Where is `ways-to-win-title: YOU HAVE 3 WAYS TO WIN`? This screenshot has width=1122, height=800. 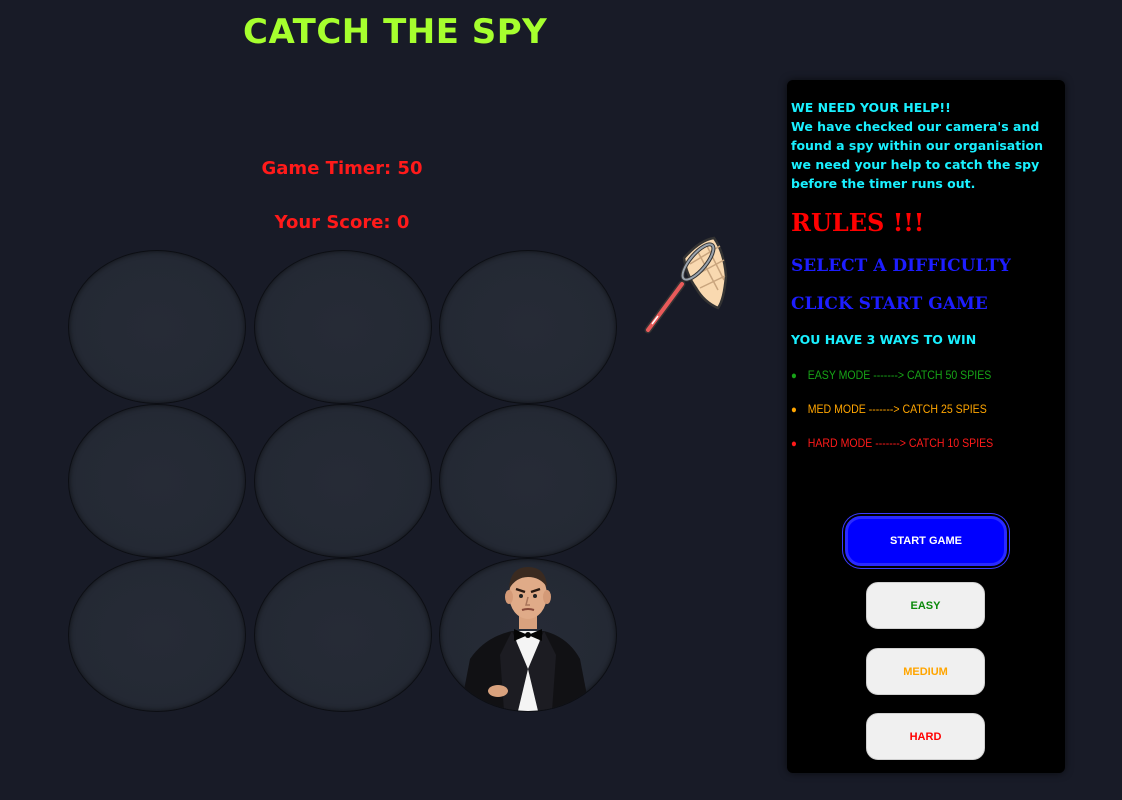 ways-to-win-title: YOU HAVE 3 WAYS TO WIN is located at coordinates (884, 339).